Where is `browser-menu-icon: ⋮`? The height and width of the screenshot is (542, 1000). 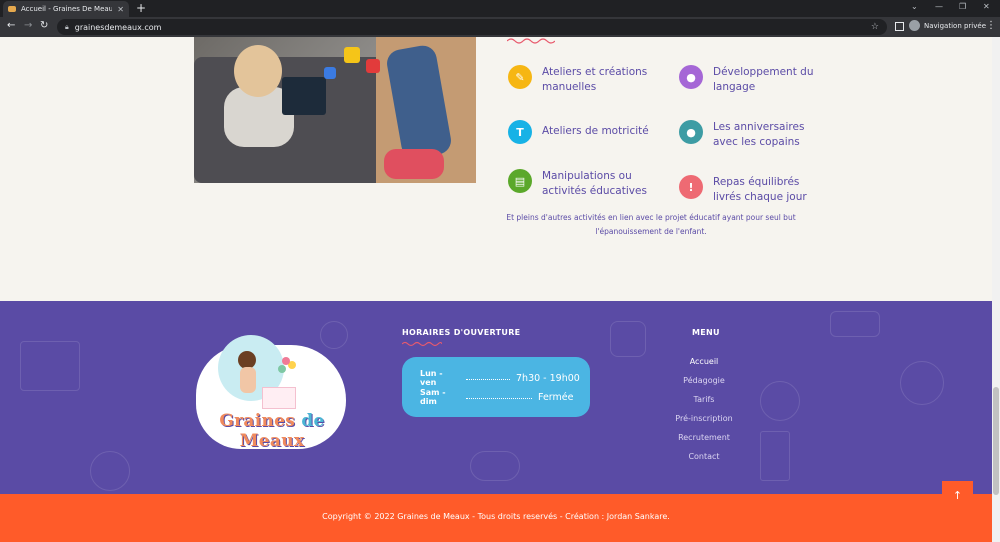
browser-menu-icon: ⋮ is located at coordinates (991, 25).